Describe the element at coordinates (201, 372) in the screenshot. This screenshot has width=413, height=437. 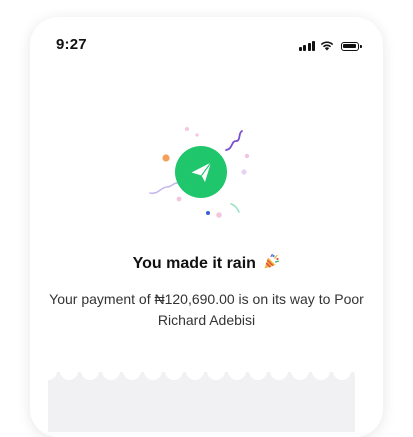
I see `receipt-scalloped-edge` at that location.